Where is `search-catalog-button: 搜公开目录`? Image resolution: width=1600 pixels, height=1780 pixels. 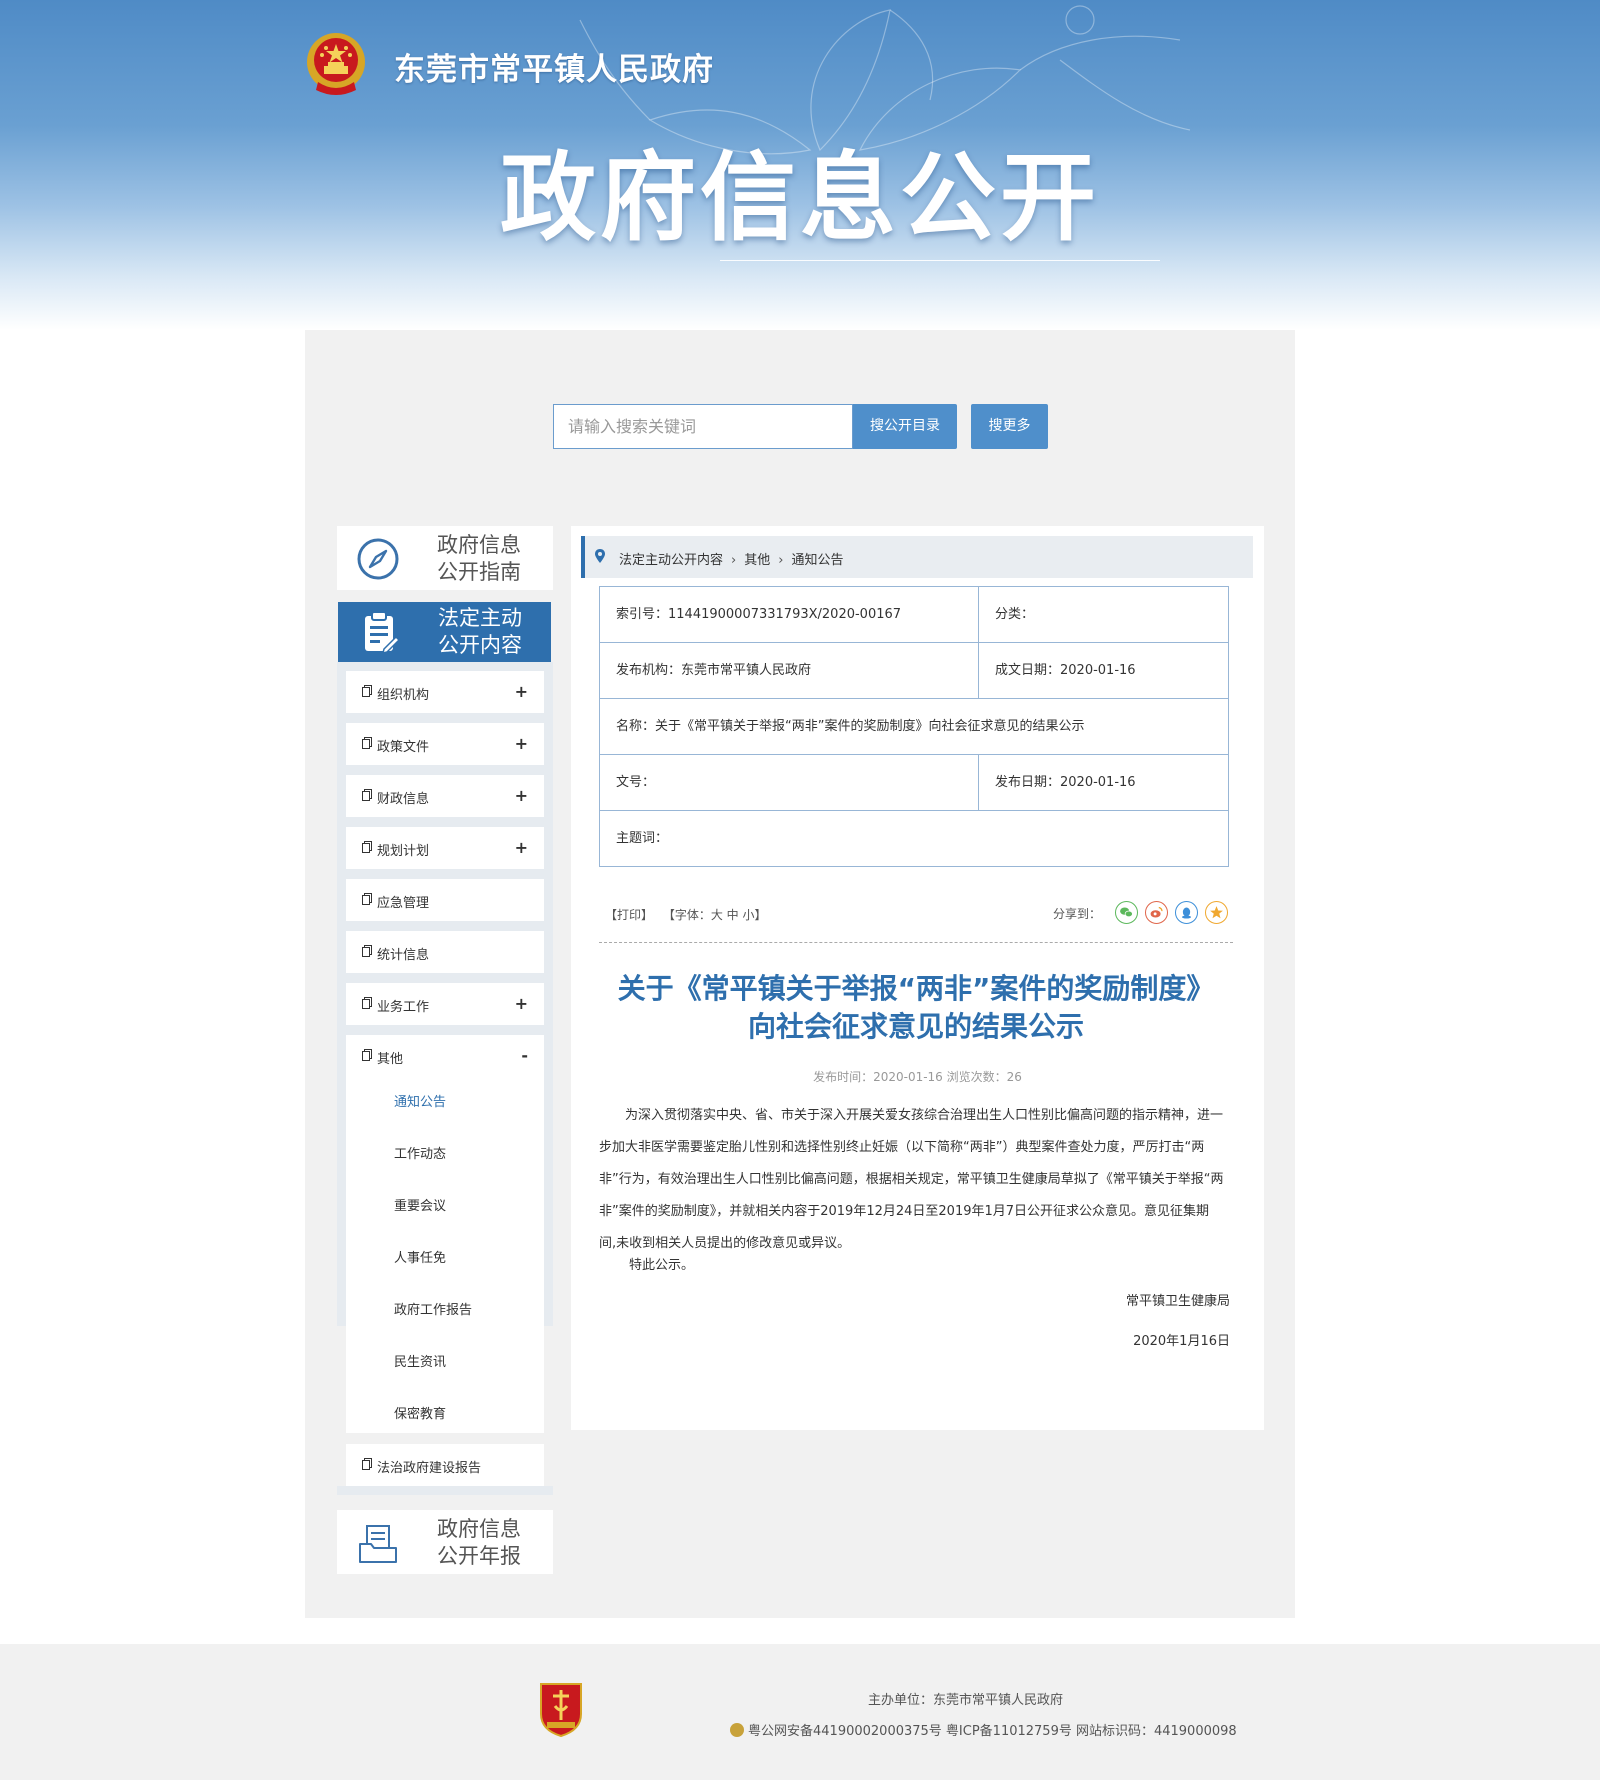
search-catalog-button: 搜公开目录 is located at coordinates (905, 426).